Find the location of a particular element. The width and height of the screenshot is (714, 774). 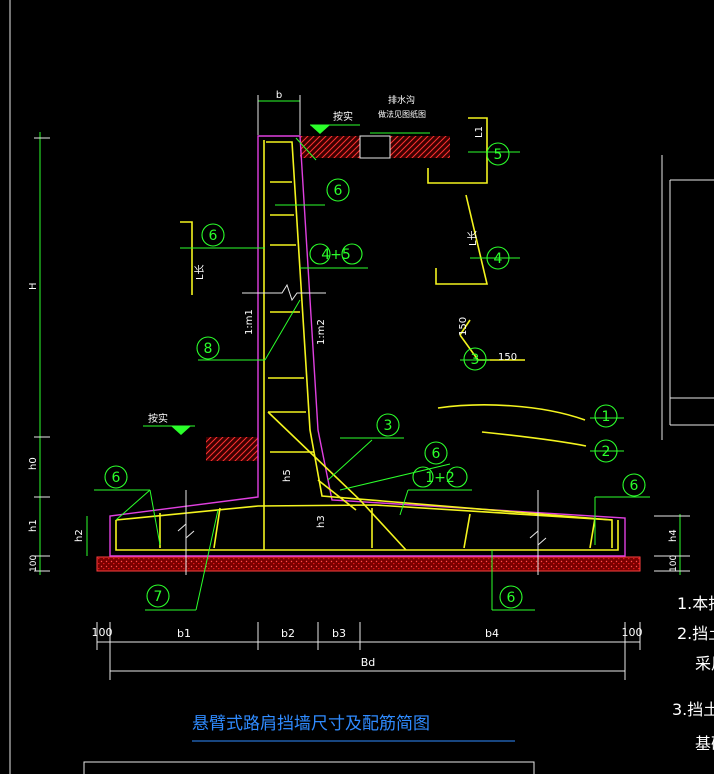

label-h0: h0 is located at coordinates (33, 463).